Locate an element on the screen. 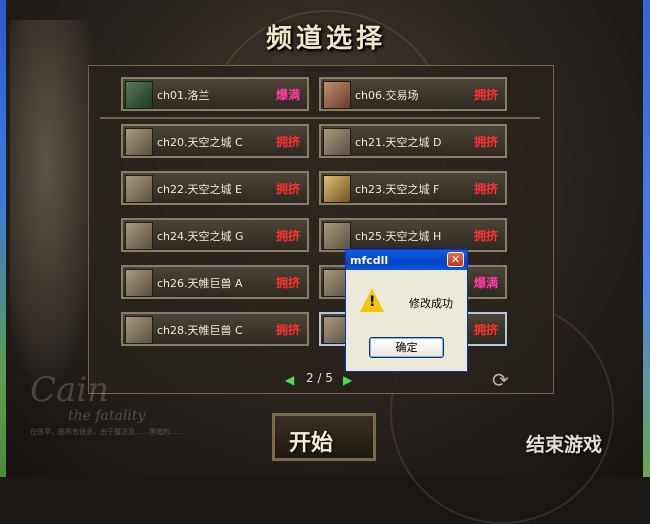 This screenshot has height=524, width=650. channel-button-ch28: ch28.天帷巨兽 C 拥挤 is located at coordinates (215, 329).